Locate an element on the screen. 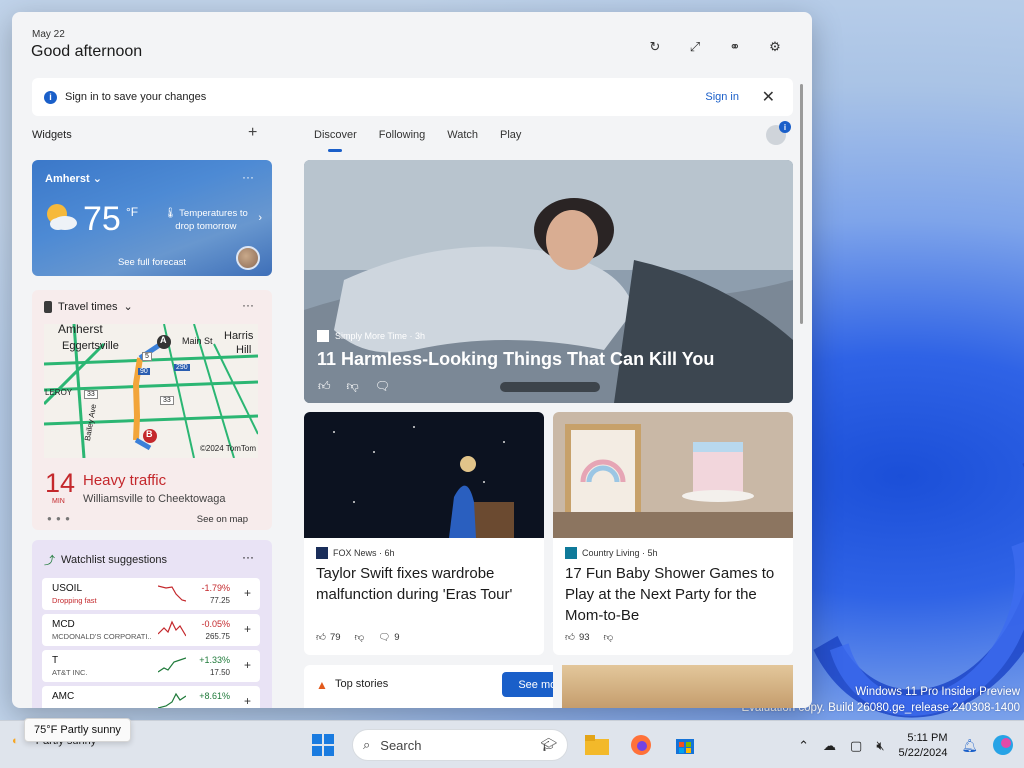 The height and width of the screenshot is (768, 1024). header-date: May 22 is located at coordinates (48, 34).